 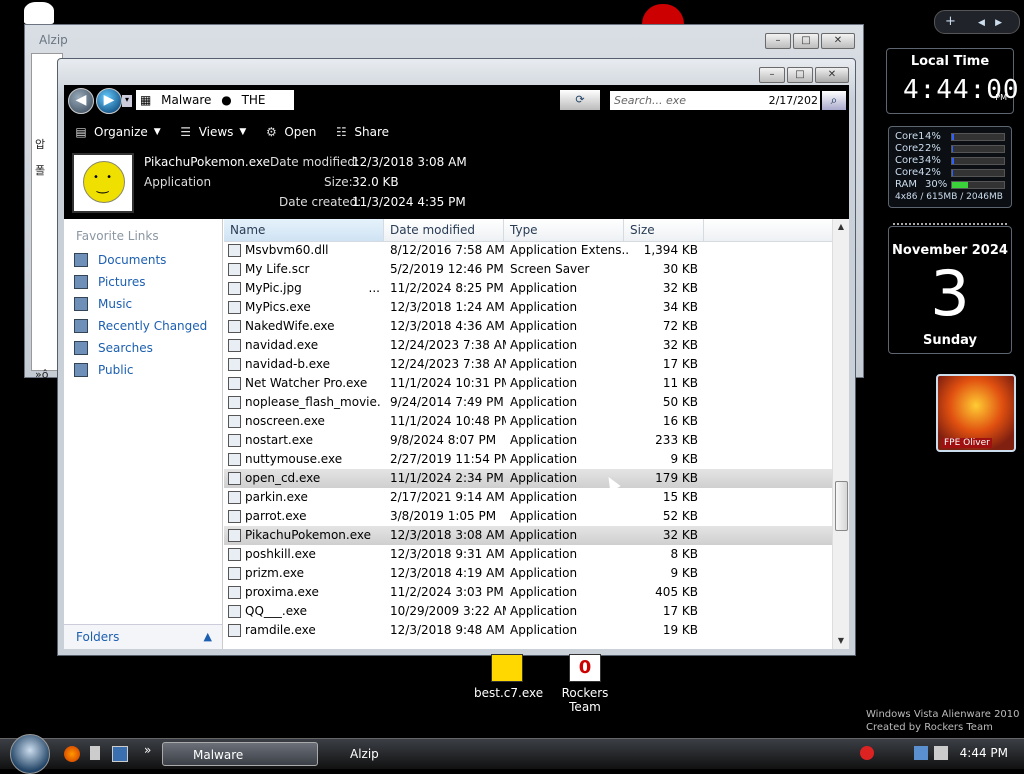 I want to click on network-icon, so click(x=921, y=753).